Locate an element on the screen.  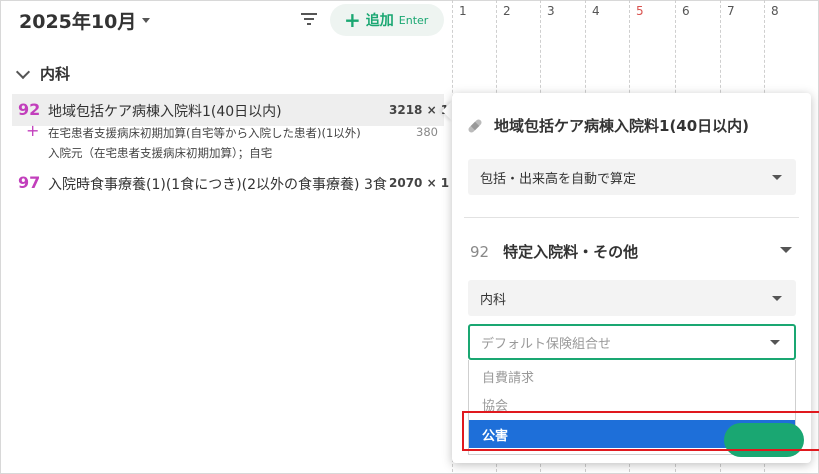
popover-header: 地域包括ケア病棟入院料1(40日以内) is located at coordinates (607, 125).